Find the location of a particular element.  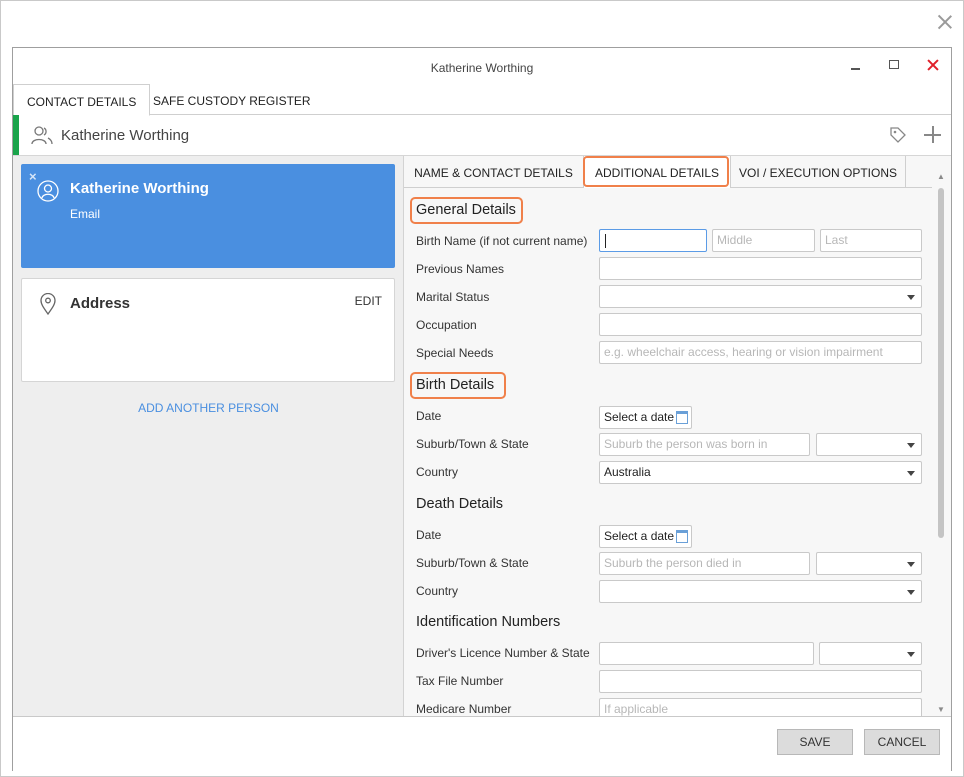

window-titlebar: Katherine Worthing is located at coordinates (482, 65).